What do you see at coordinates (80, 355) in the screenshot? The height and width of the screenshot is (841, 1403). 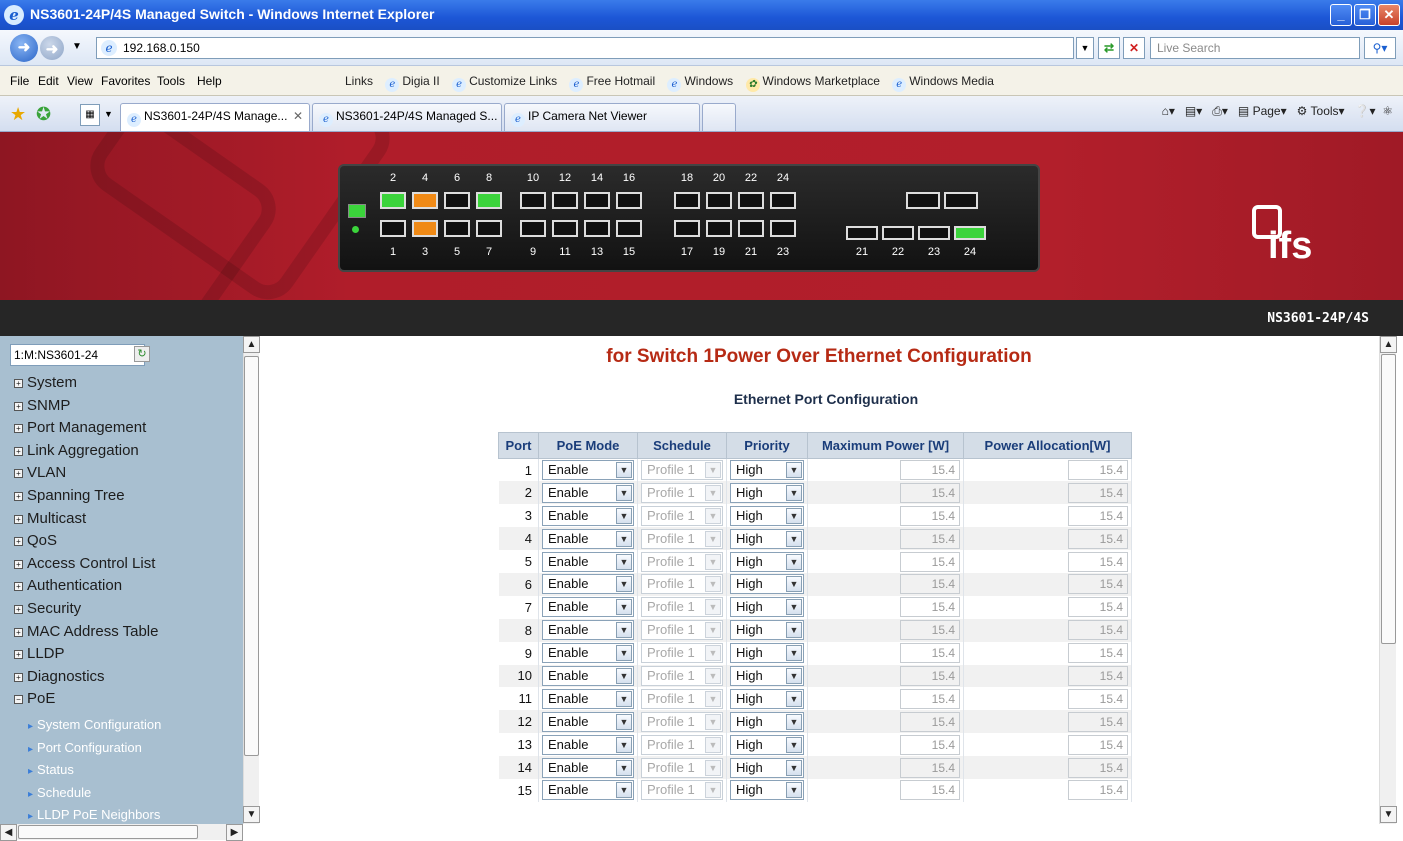 I see `switch-select: 1:M:NS3601-24 ↻` at bounding box center [80, 355].